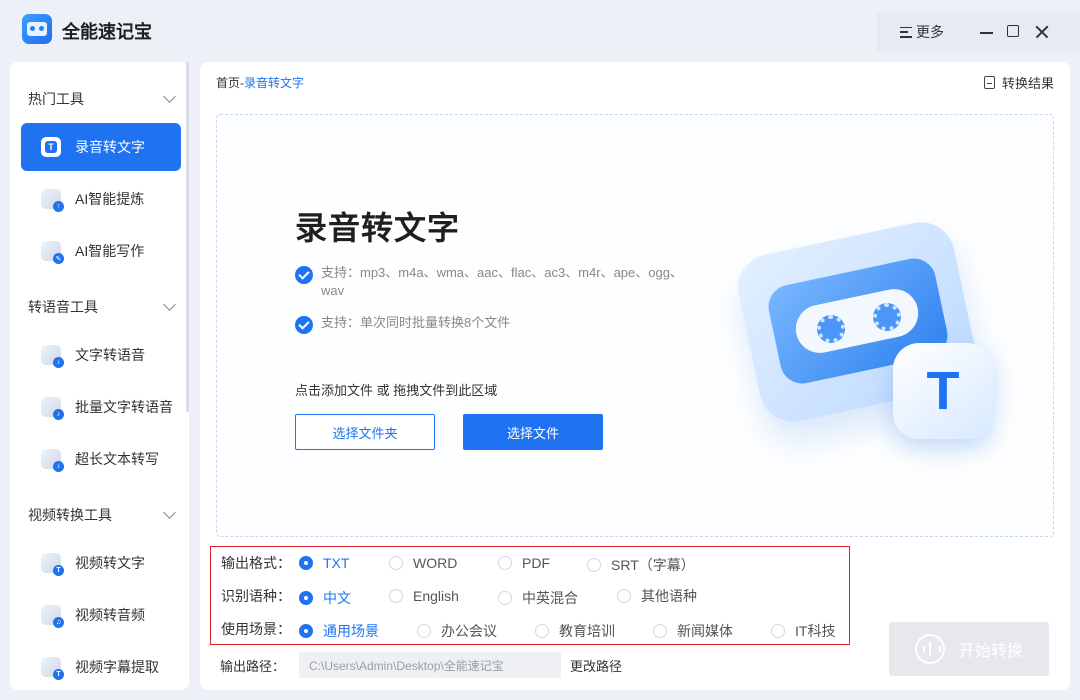 This screenshot has width=1080, height=700. Describe the element at coordinates (524, 563) in the screenshot. I see `format-pdf-radio: PDF` at that location.